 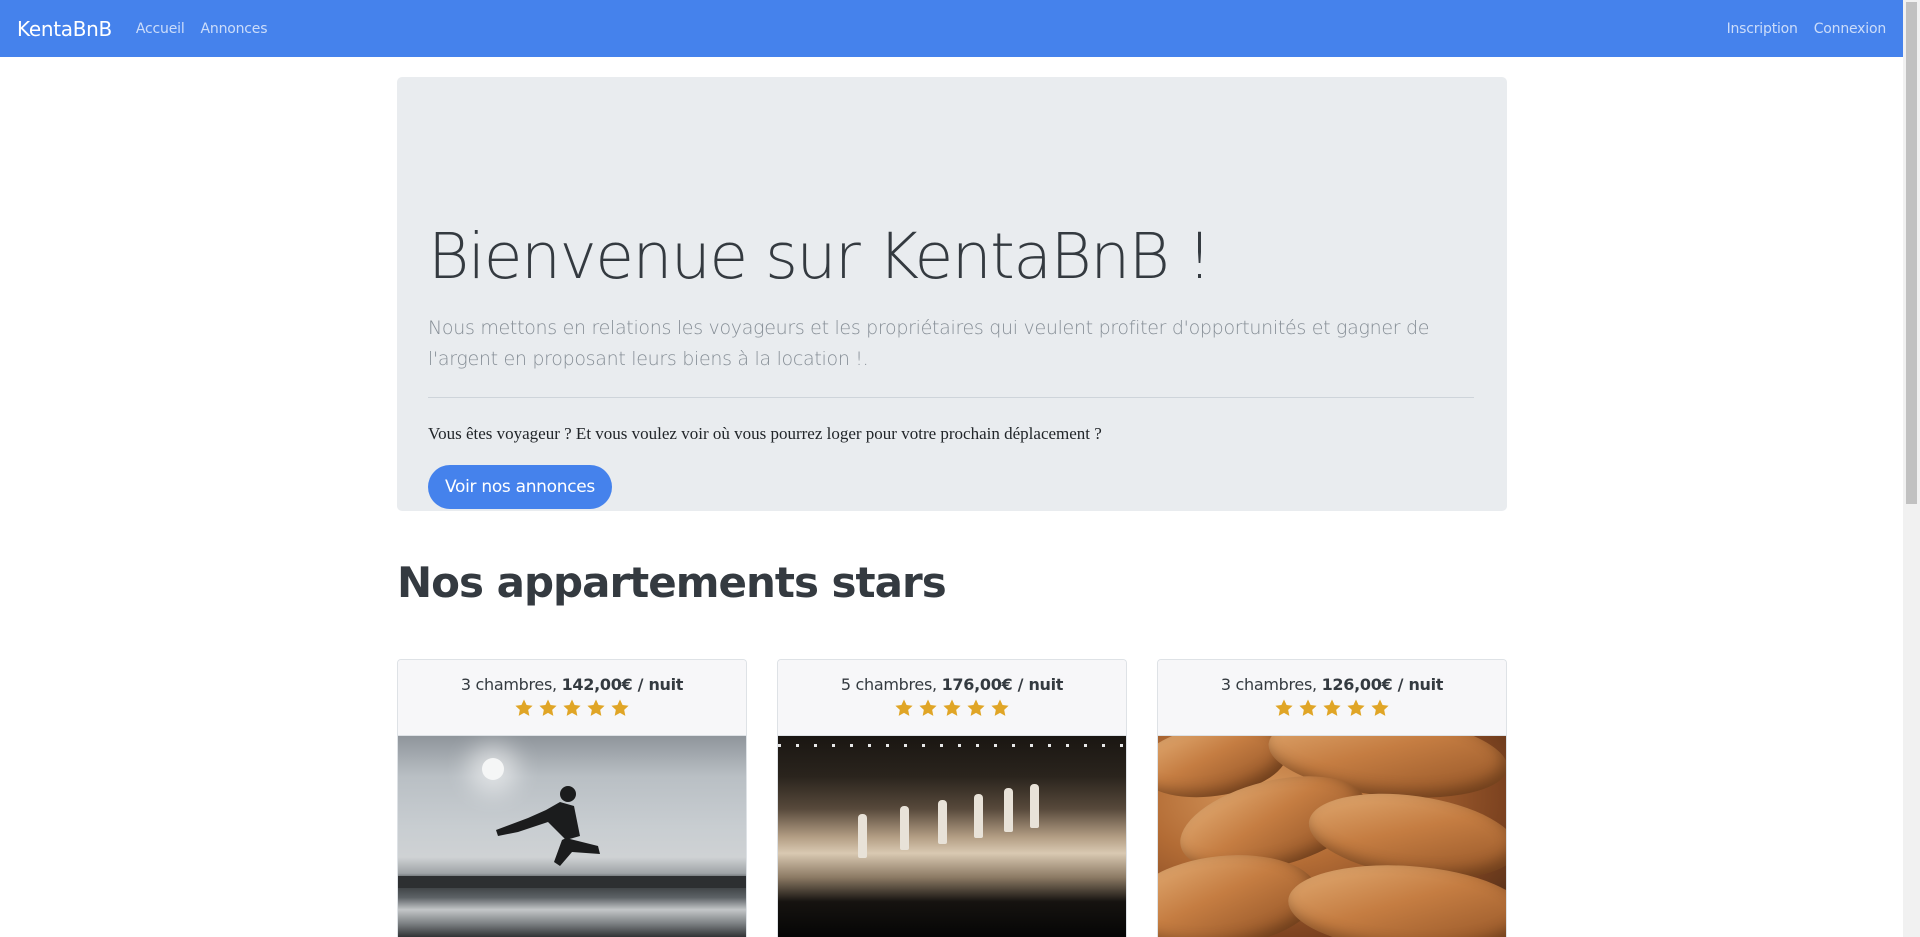 I want to click on card-summary: 3 chambres, 142,00€ / nuit, so click(x=572, y=677).